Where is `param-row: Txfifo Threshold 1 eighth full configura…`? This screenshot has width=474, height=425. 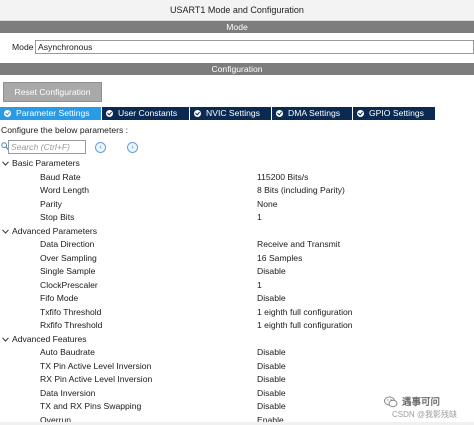
param-row: Txfifo Threshold 1 eighth full configura… is located at coordinates (237, 313).